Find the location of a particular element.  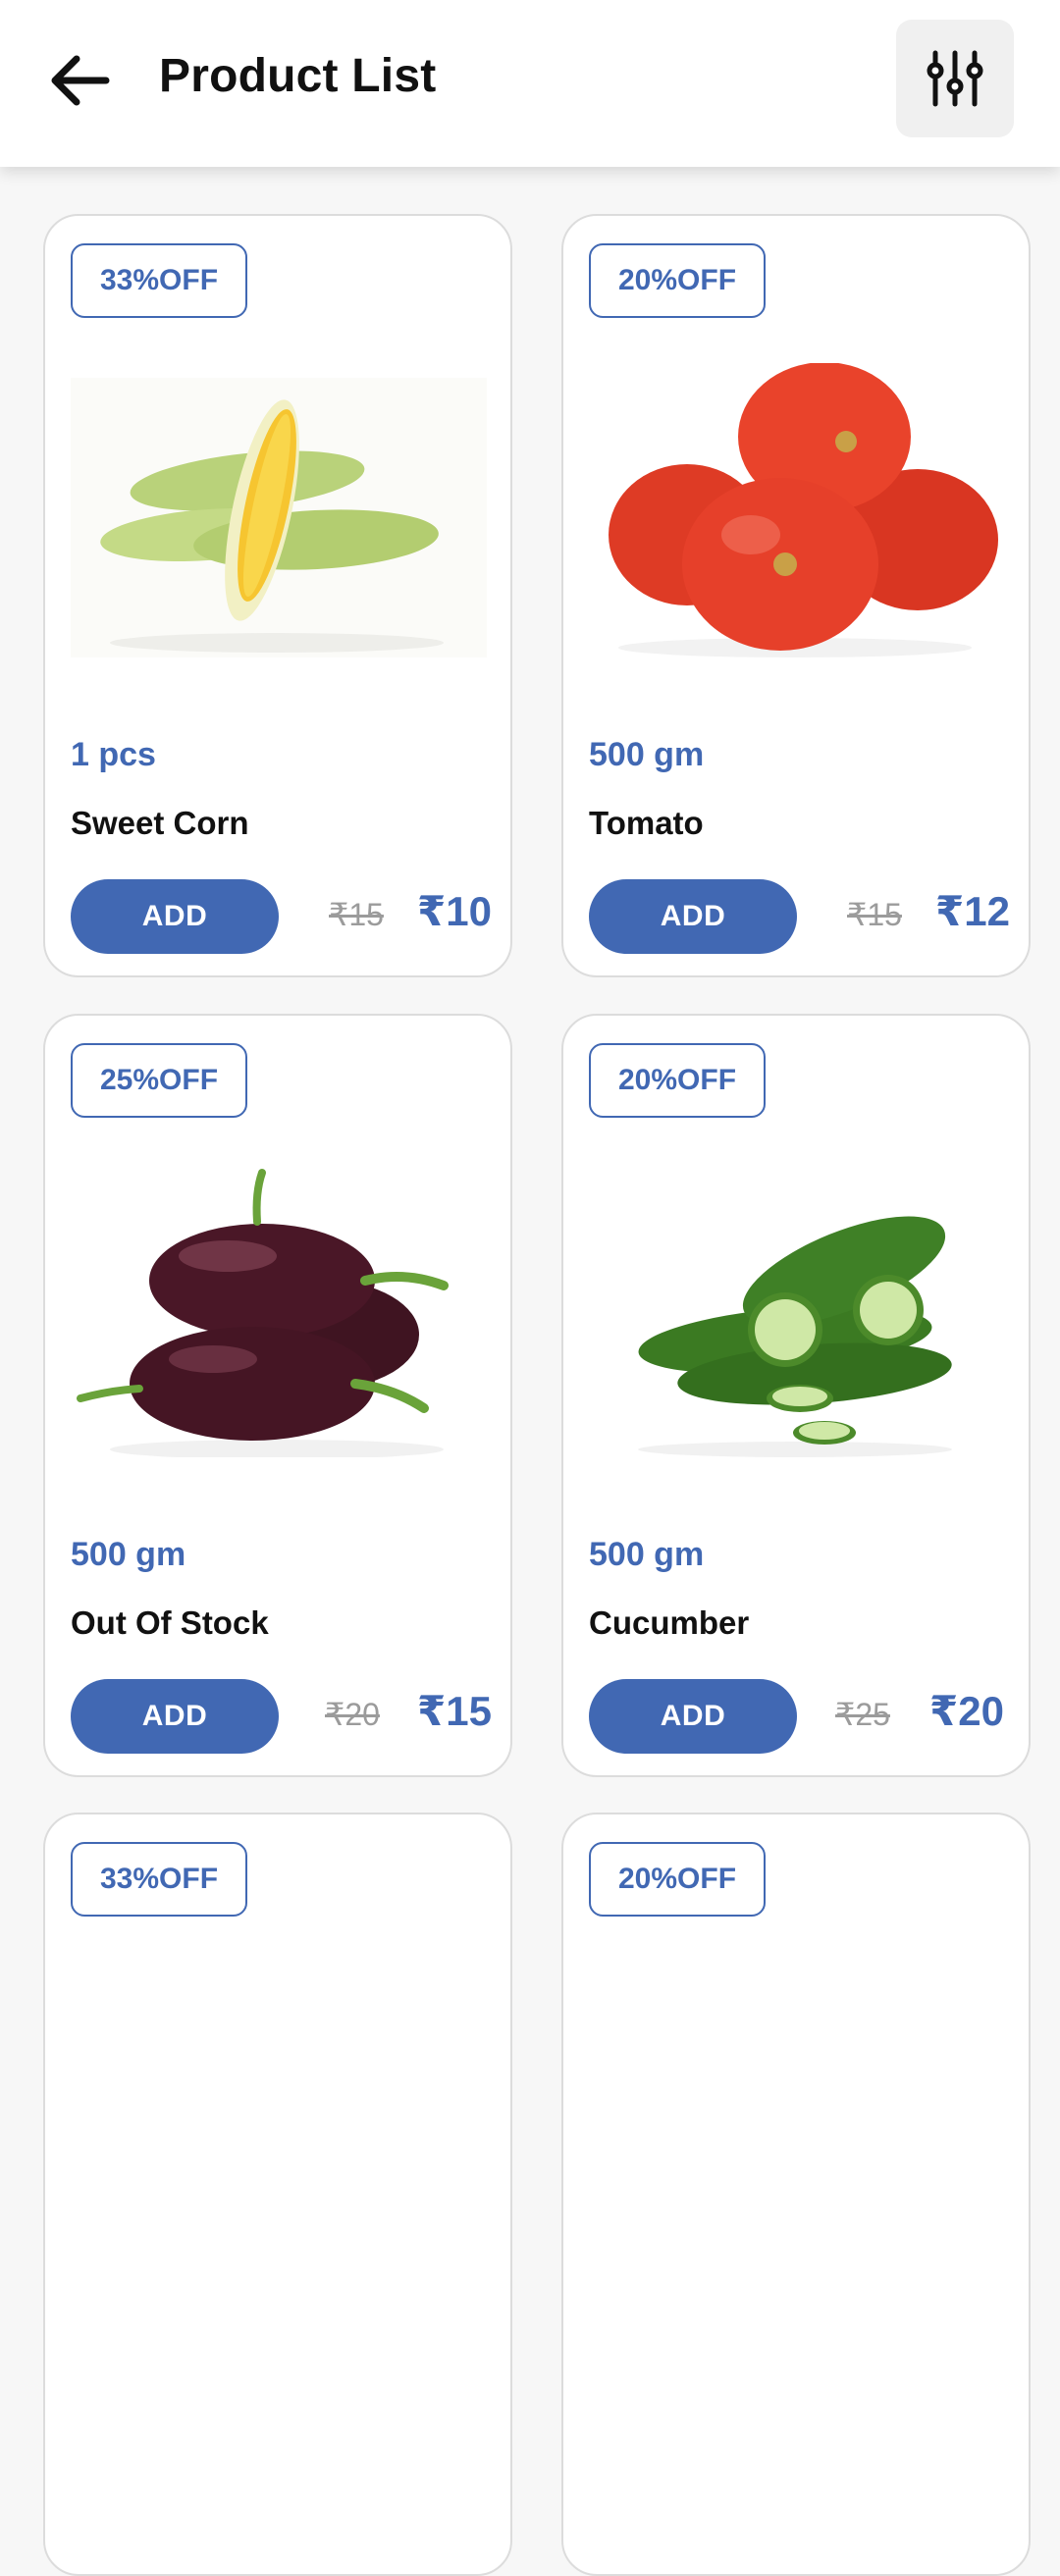

arrow-left-icon is located at coordinates (81, 80).